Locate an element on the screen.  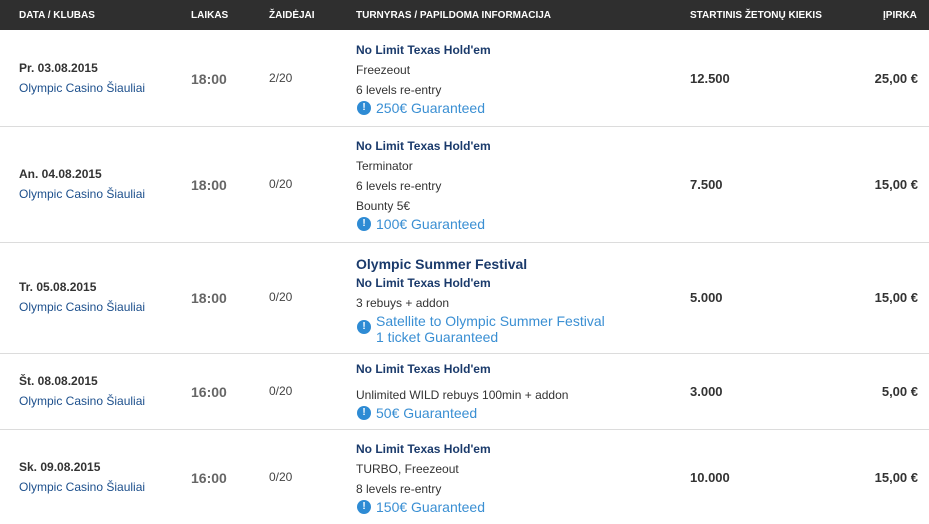
guarantee-text: 1 ticket Guaranteed is located at coordinates (437, 337).